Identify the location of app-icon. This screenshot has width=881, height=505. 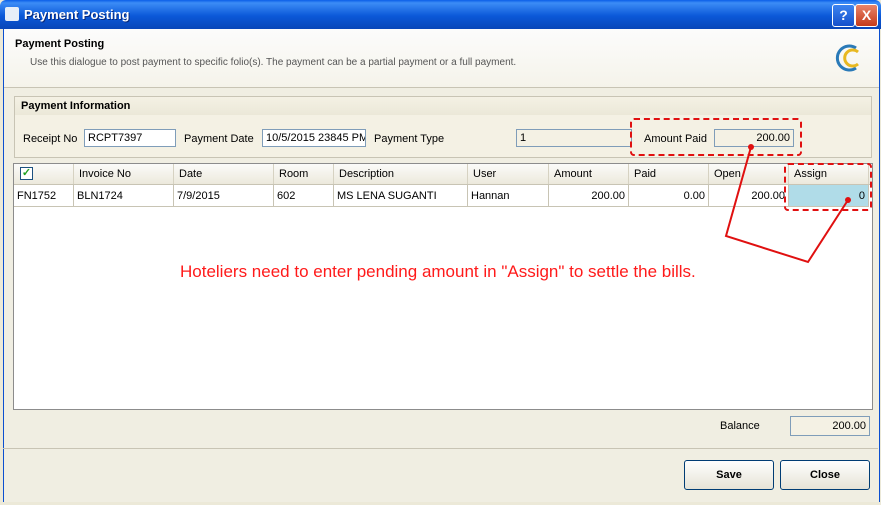
(12, 14).